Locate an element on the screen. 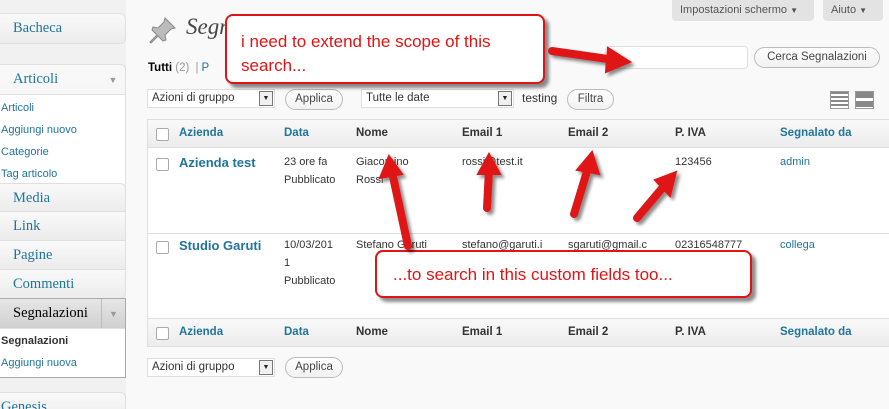  menu-bacheca-label: Bacheca is located at coordinates (38, 28).